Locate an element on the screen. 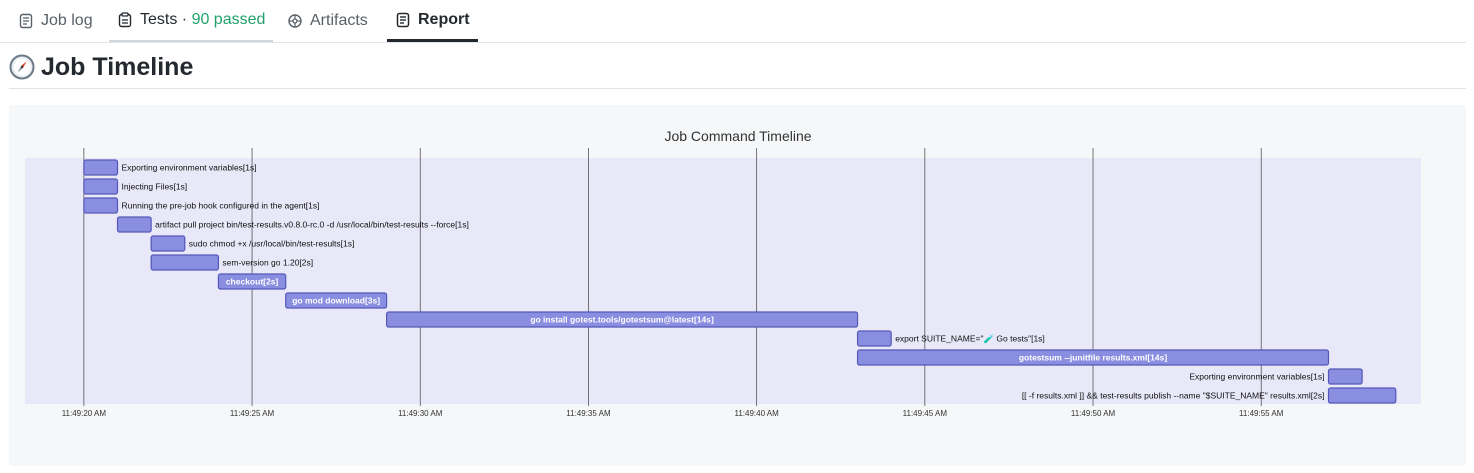  x-tick-label: 11:49:20 AM is located at coordinates (84, 413).